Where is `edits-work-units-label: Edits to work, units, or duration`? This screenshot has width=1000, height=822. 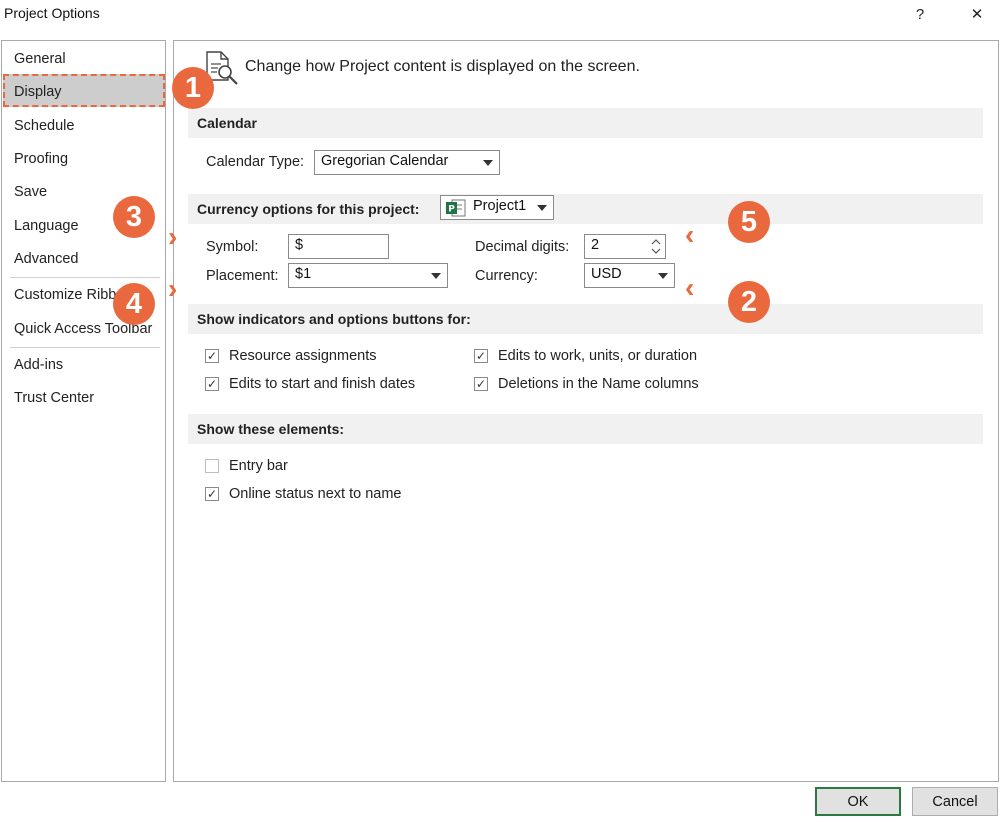
edits-work-units-label: Edits to work, units, or duration is located at coordinates (598, 356).